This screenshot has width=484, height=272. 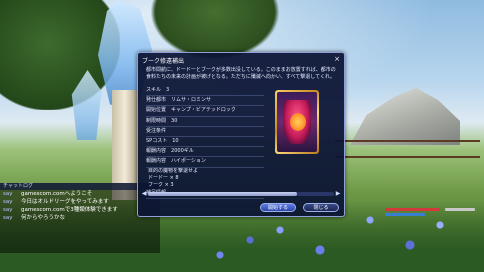 I want to click on start-button: 開始する, so click(x=278, y=207).